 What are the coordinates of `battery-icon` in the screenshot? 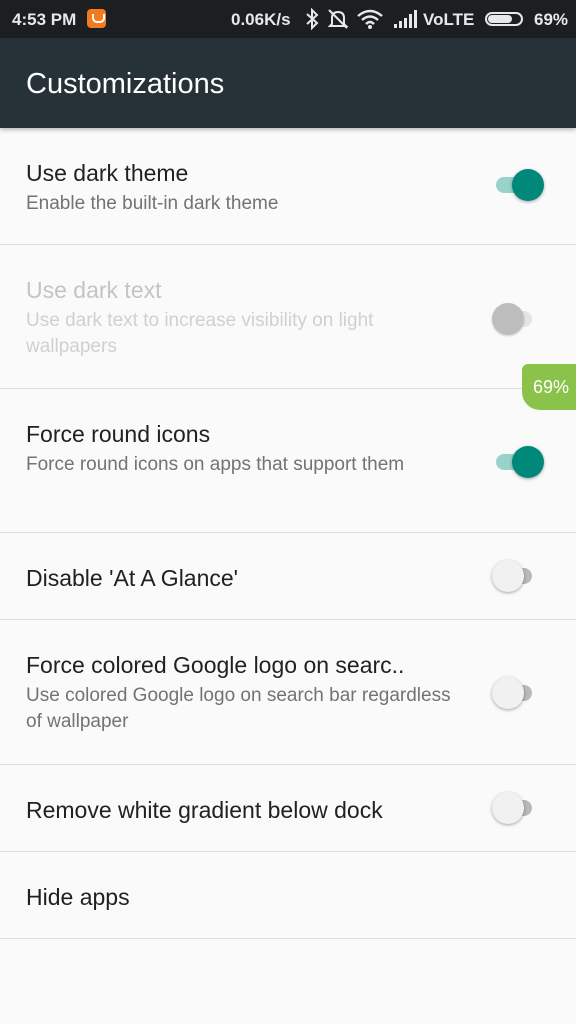 It's located at (504, 19).